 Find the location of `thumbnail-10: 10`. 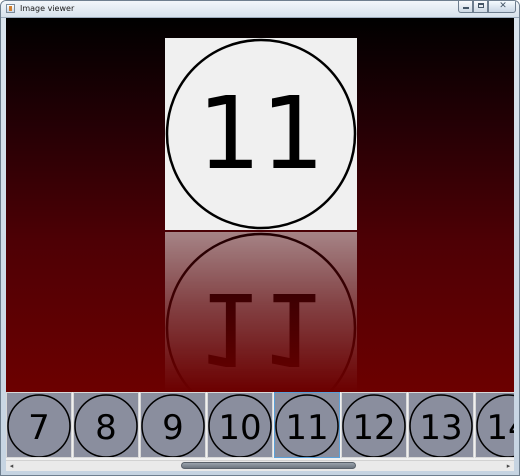

thumbnail-10: 10 is located at coordinates (240, 425).